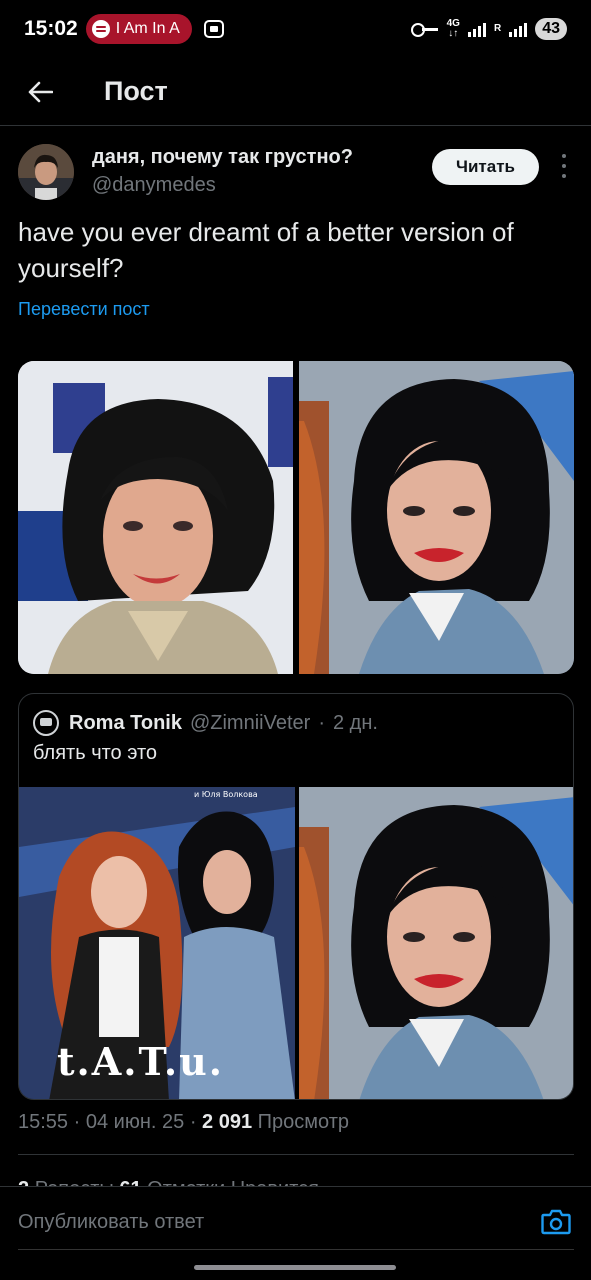 Image resolution: width=591 pixels, height=1280 pixels. I want to click on home-indicator, so click(295, 1267).